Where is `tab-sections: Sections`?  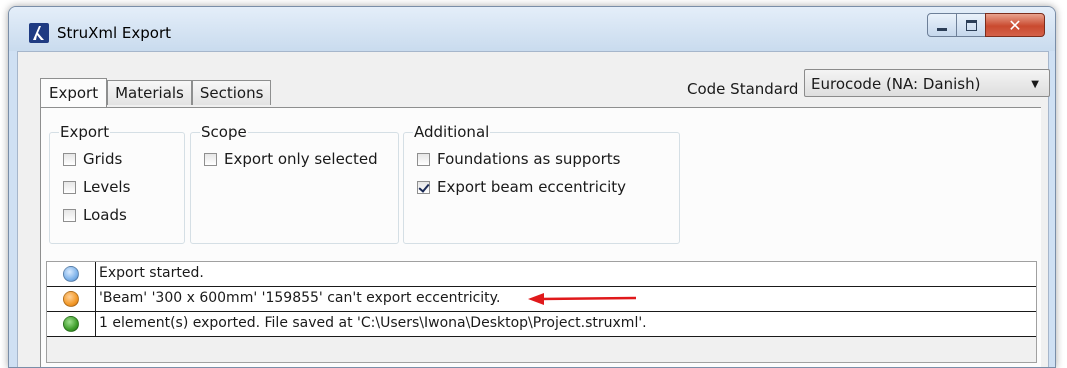 tab-sections: Sections is located at coordinates (231, 92).